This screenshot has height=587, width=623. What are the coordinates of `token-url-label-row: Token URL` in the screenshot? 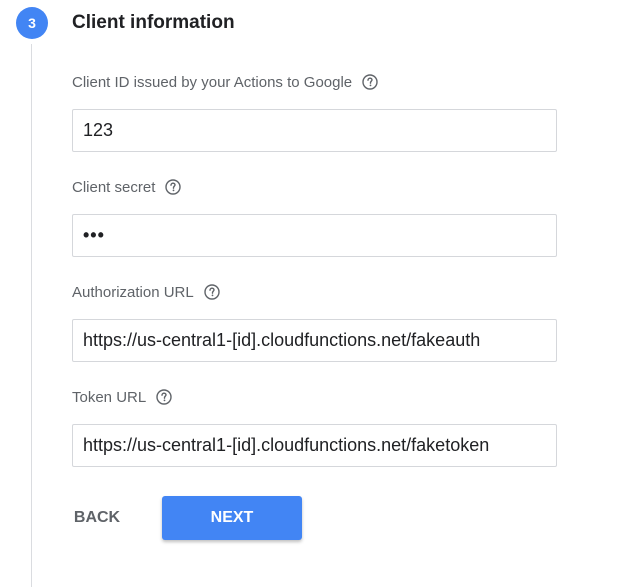 It's located at (122, 397).